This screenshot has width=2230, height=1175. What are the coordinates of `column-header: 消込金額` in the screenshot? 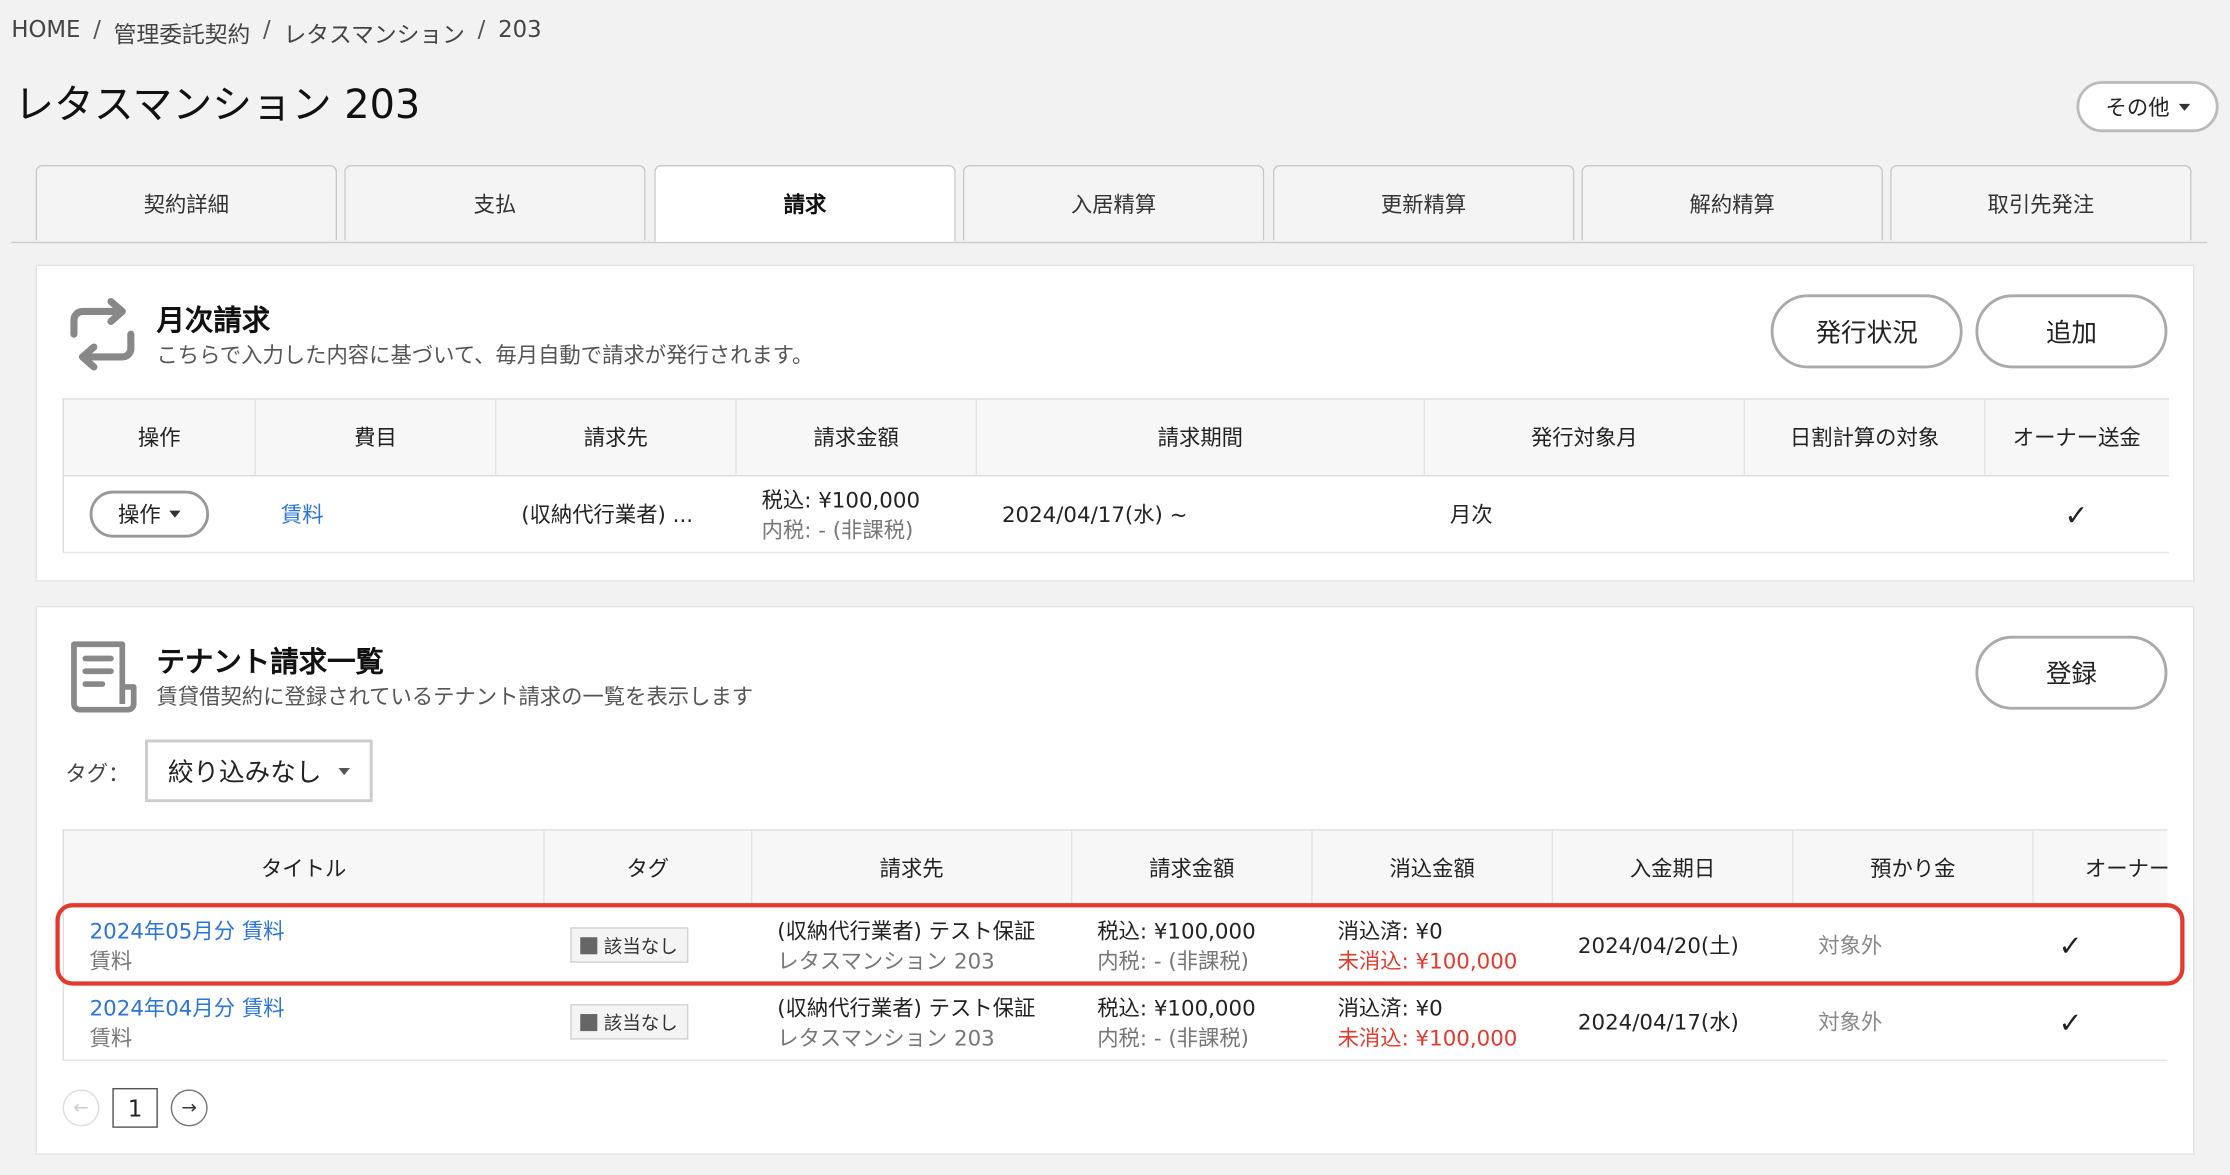 It's located at (1432, 868).